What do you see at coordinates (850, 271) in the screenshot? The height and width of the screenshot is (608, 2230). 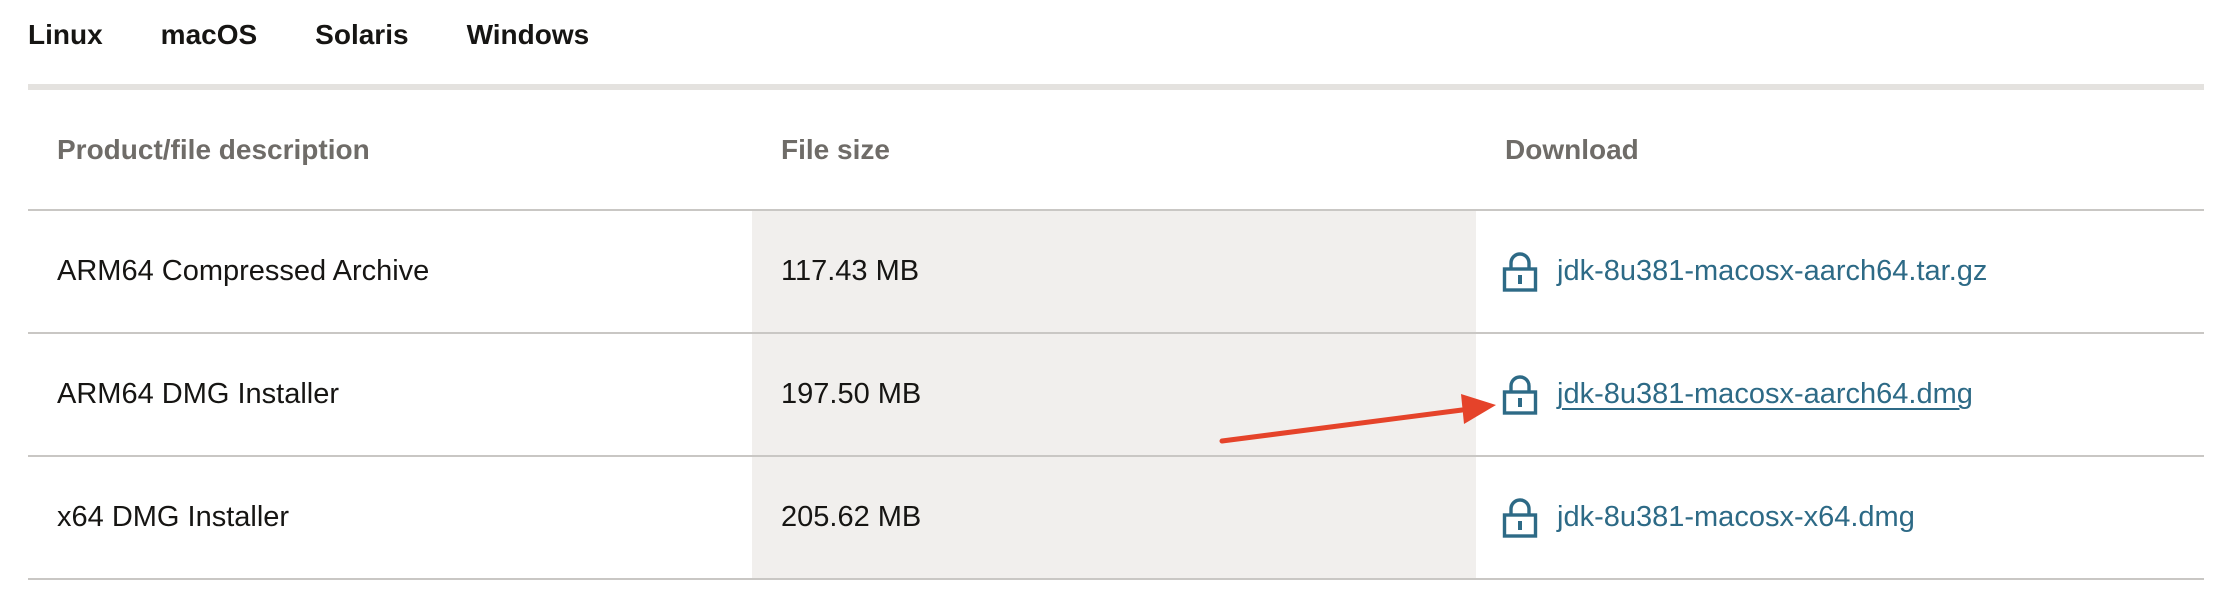 I see `file-size: 117.43 MB` at bounding box center [850, 271].